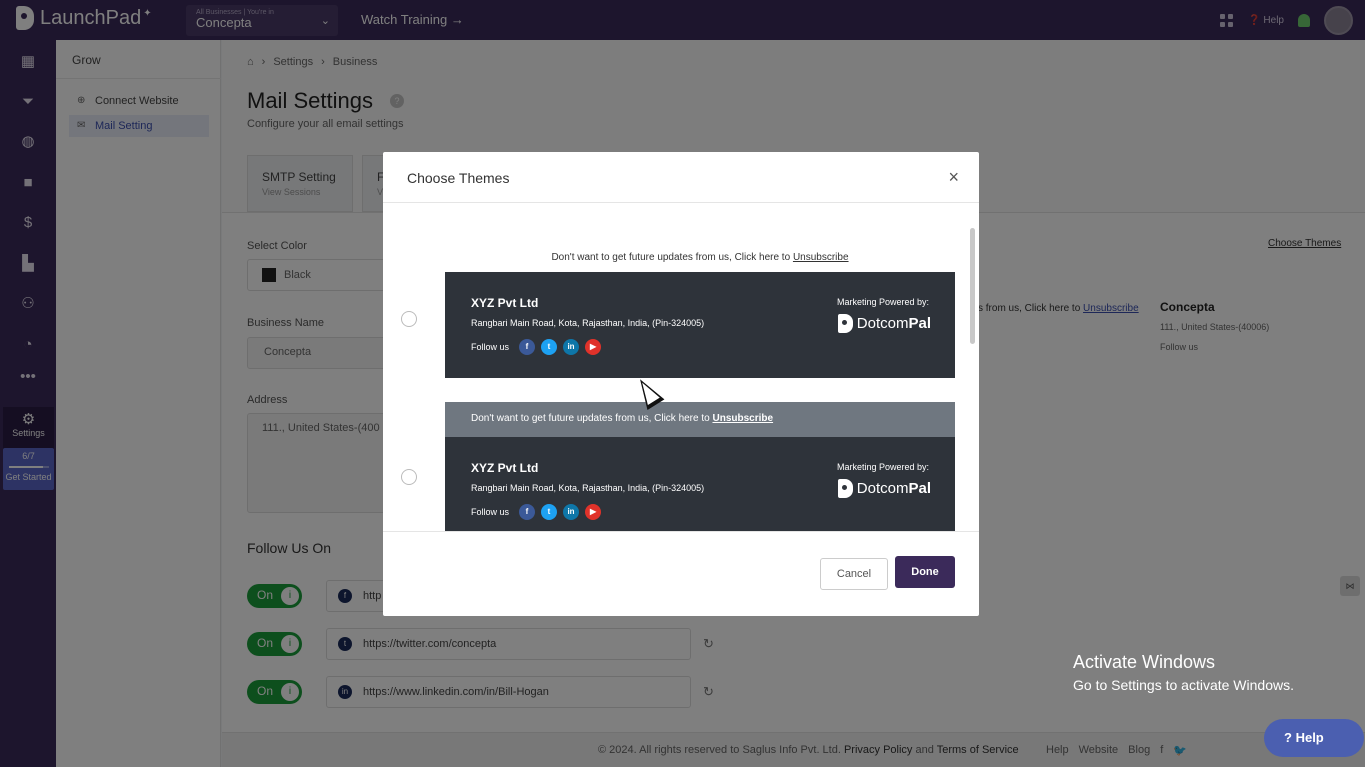  Describe the element at coordinates (1288, 737) in the screenshot. I see `help-circle-icon: ?` at that location.